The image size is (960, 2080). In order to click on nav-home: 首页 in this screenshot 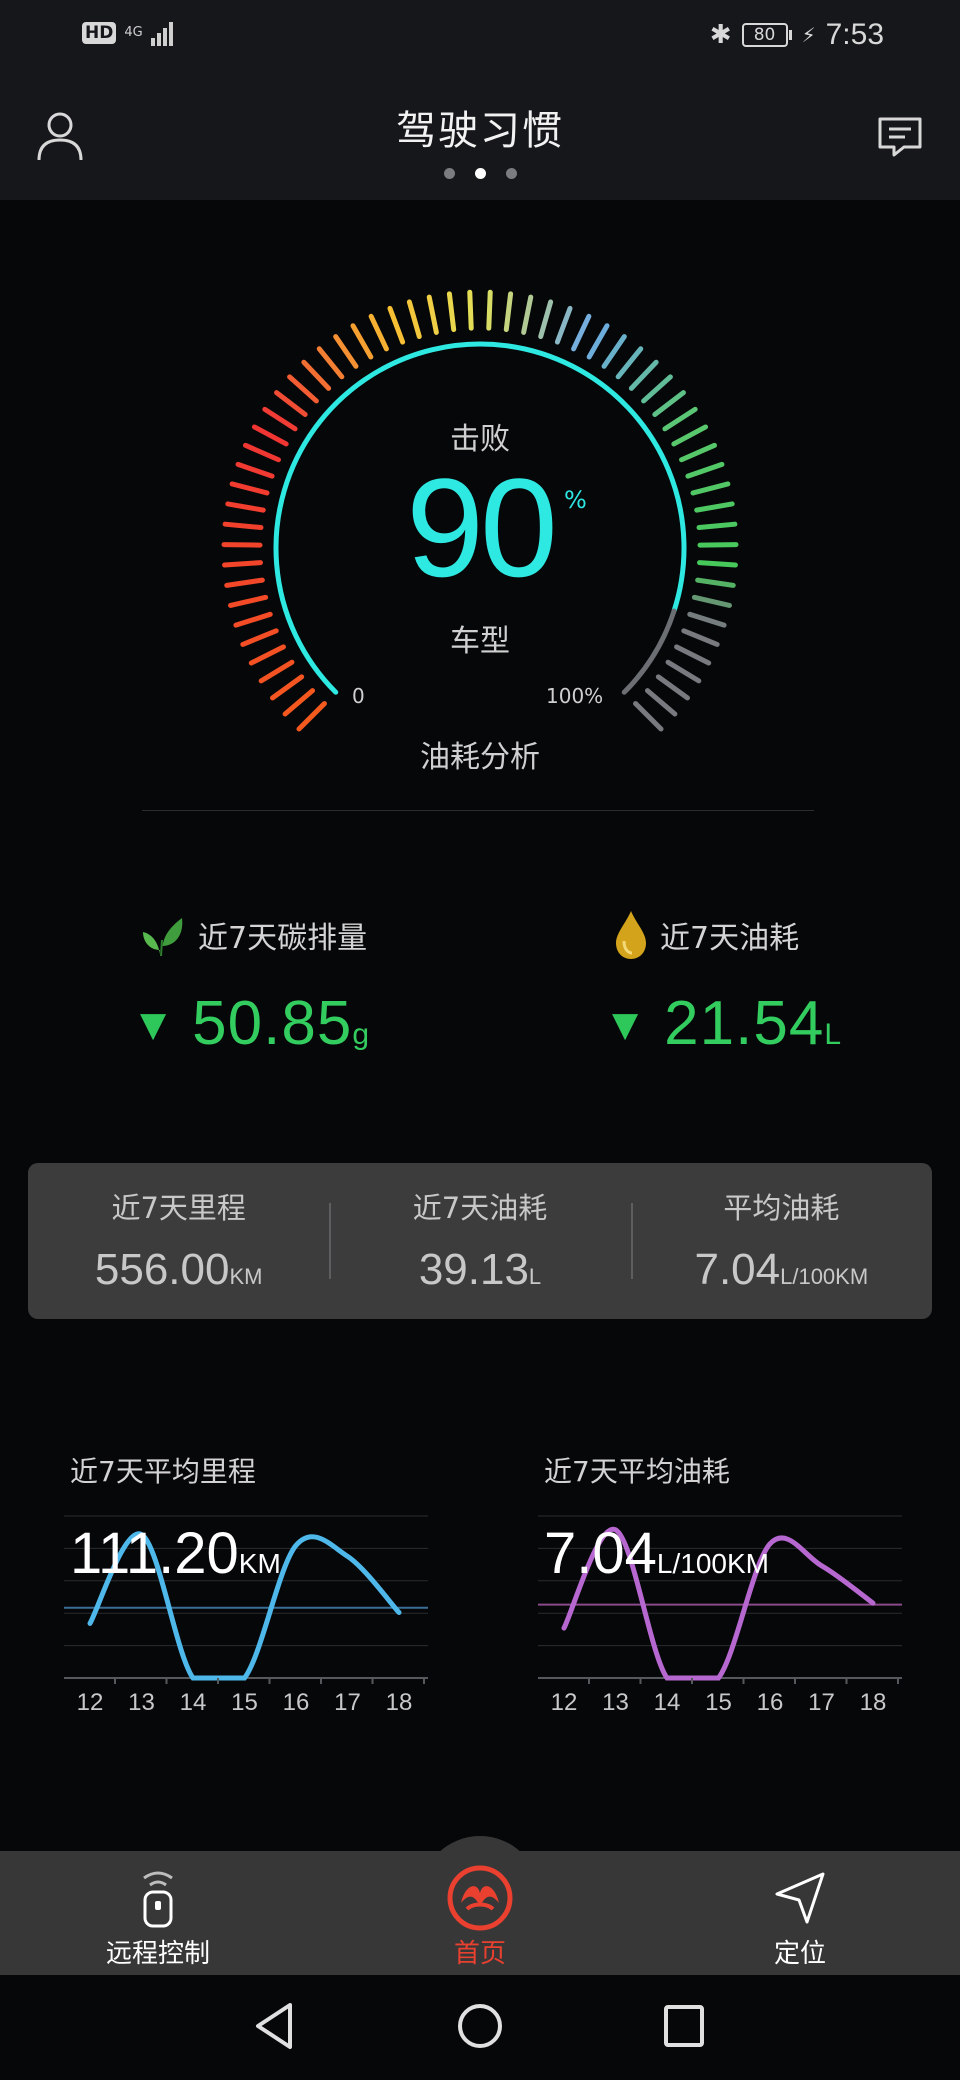, I will do `click(480, 1917)`.